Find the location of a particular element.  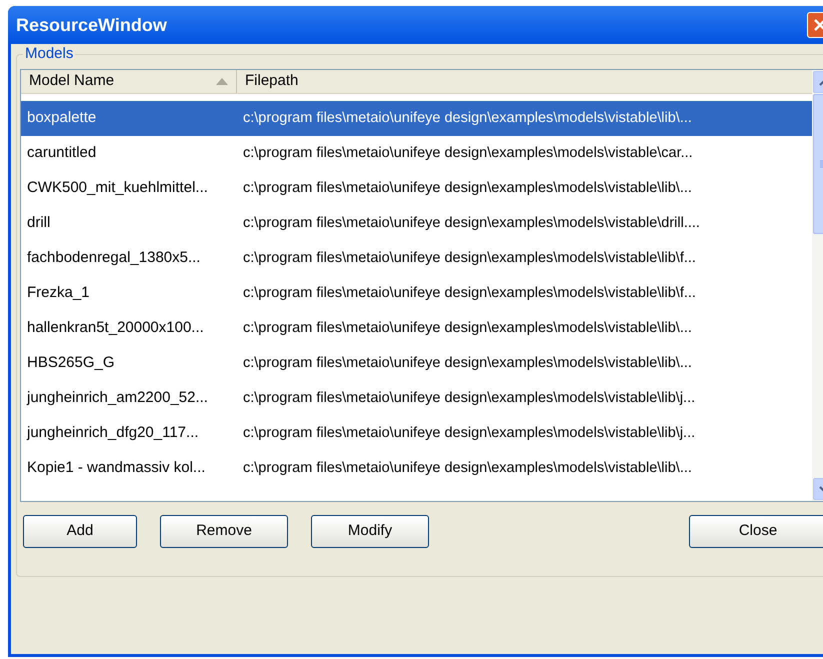

dialog-button: Add is located at coordinates (80, 531).